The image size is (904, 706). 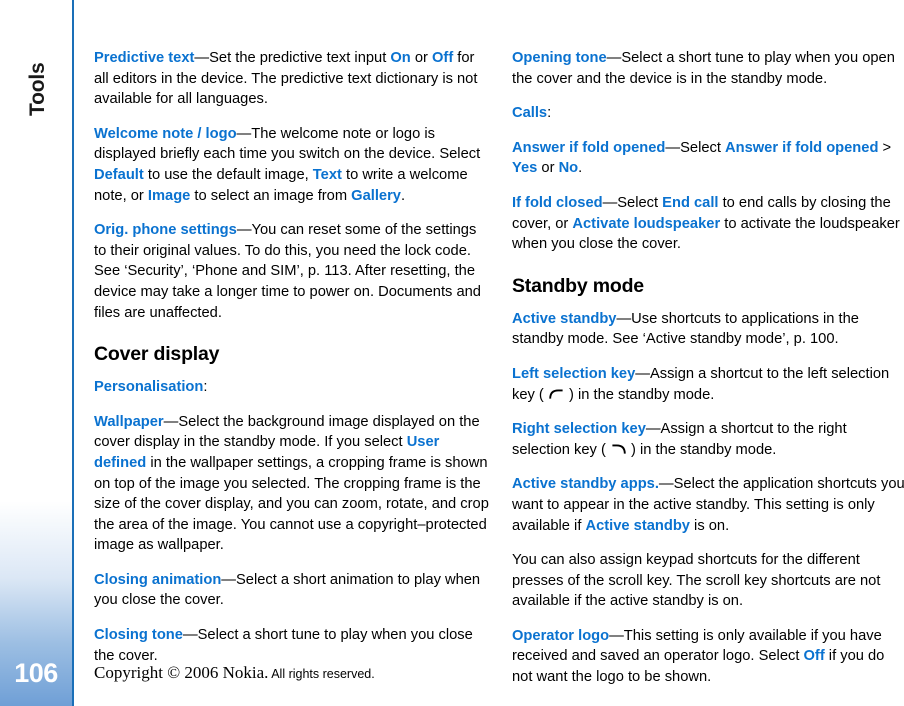 I want to click on keyword-term: Text, so click(x=327, y=174).